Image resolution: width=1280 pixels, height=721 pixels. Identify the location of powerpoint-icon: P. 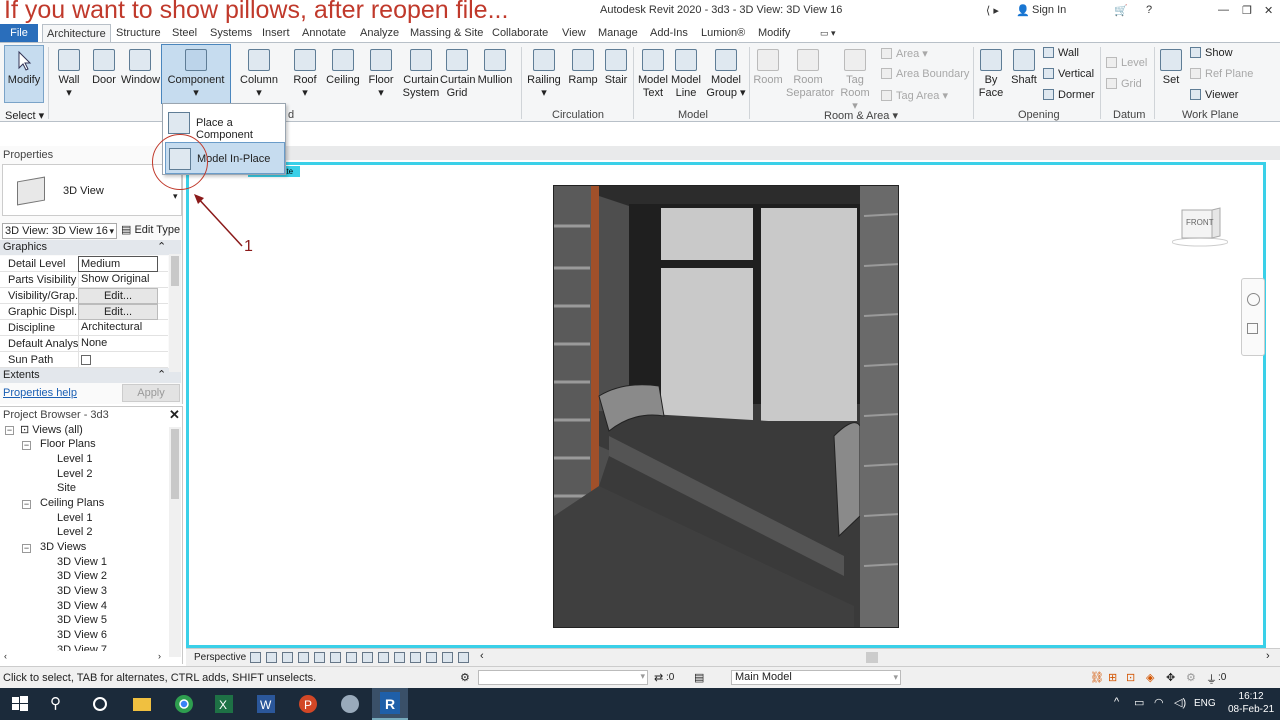
(308, 704).